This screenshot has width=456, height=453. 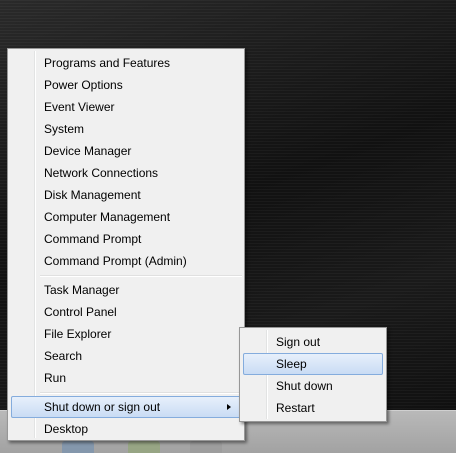 I want to click on menu-item-label: Command Prompt, so click(x=93, y=239).